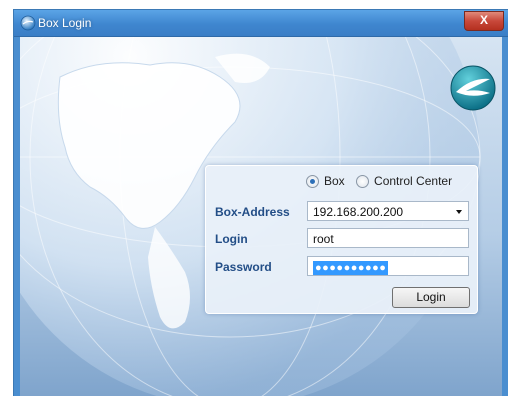  Describe the element at coordinates (413, 181) in the screenshot. I see `radio-control-center-label: Control Center` at that location.